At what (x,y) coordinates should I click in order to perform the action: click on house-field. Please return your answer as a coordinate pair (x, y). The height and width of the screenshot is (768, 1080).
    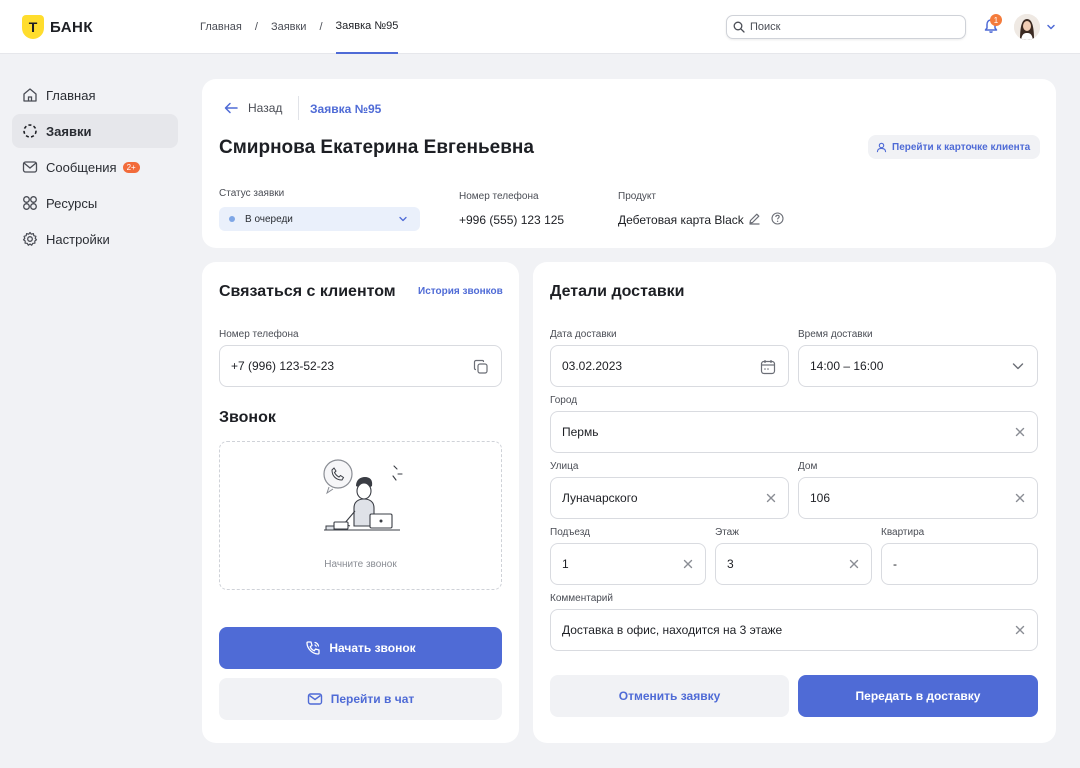
    Looking at the image, I should click on (918, 498).